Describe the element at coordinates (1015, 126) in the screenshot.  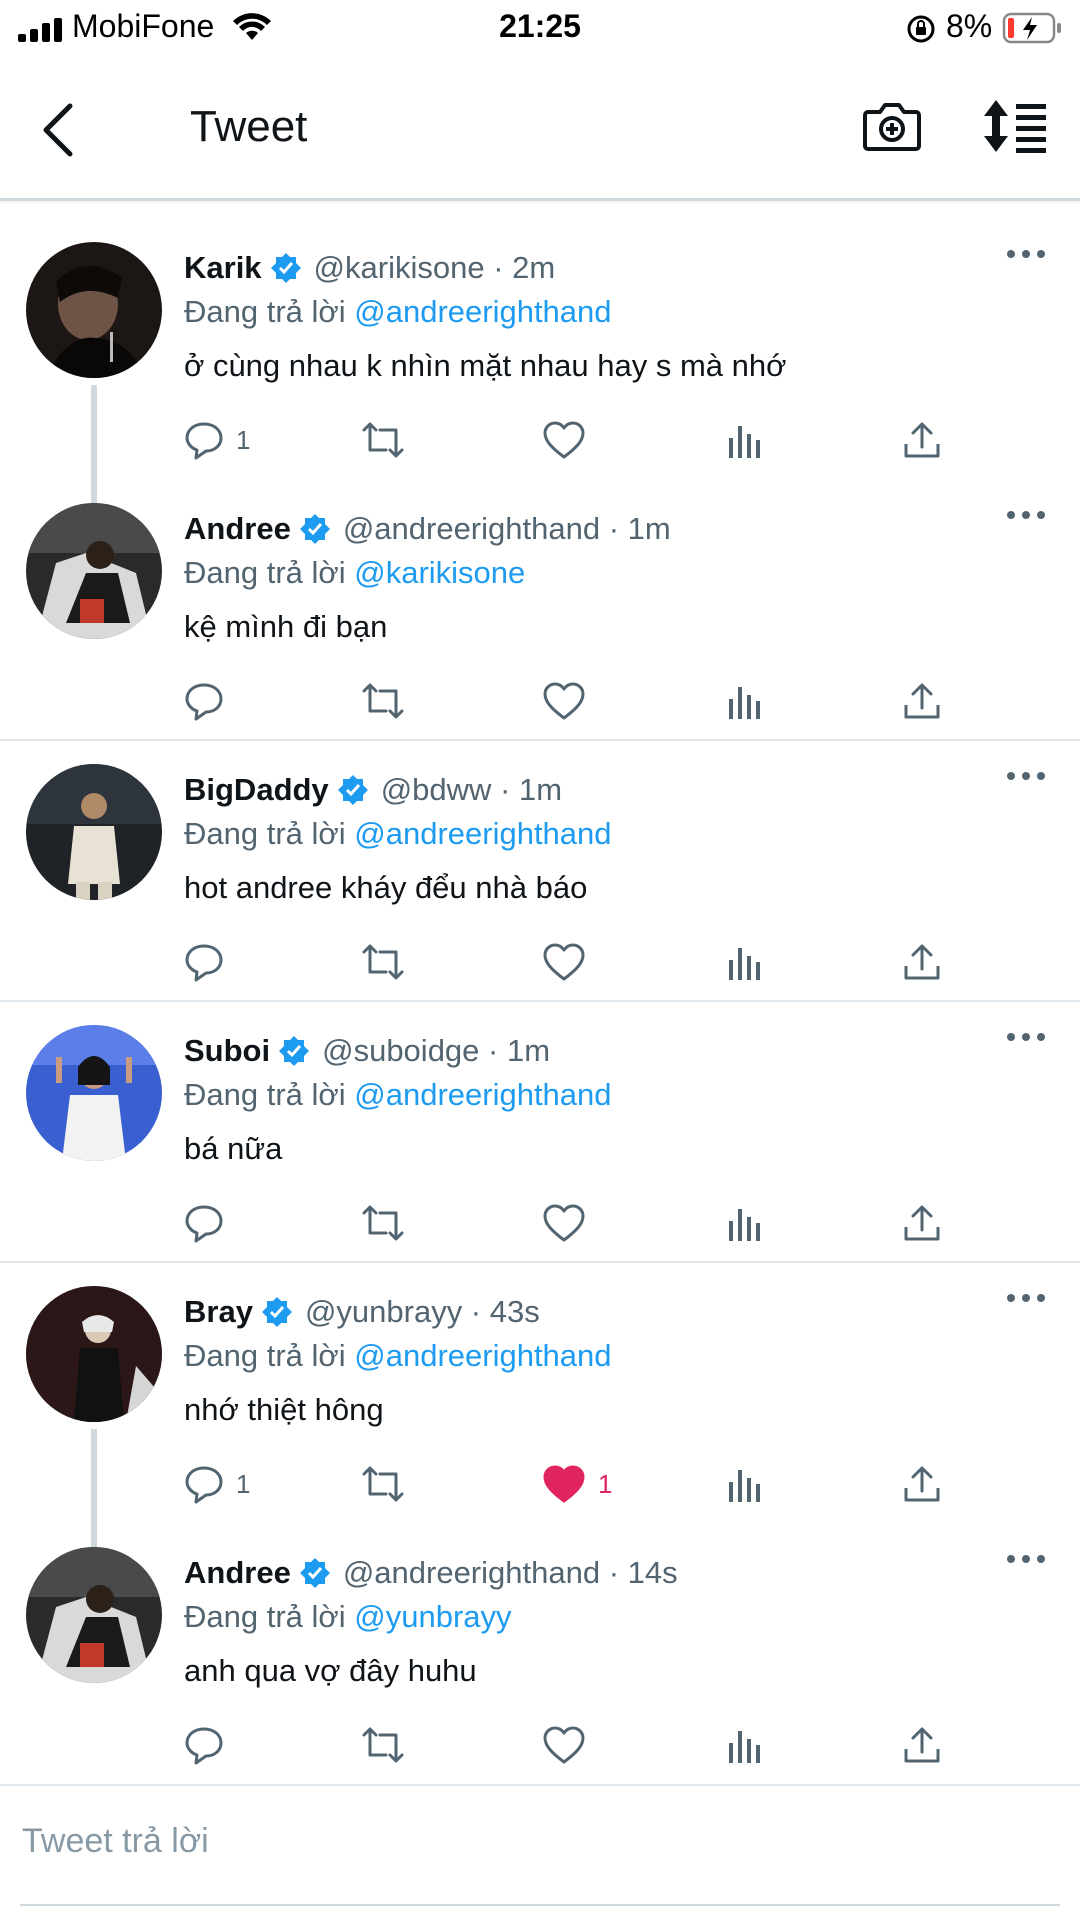
I see `sort-list-icon` at that location.